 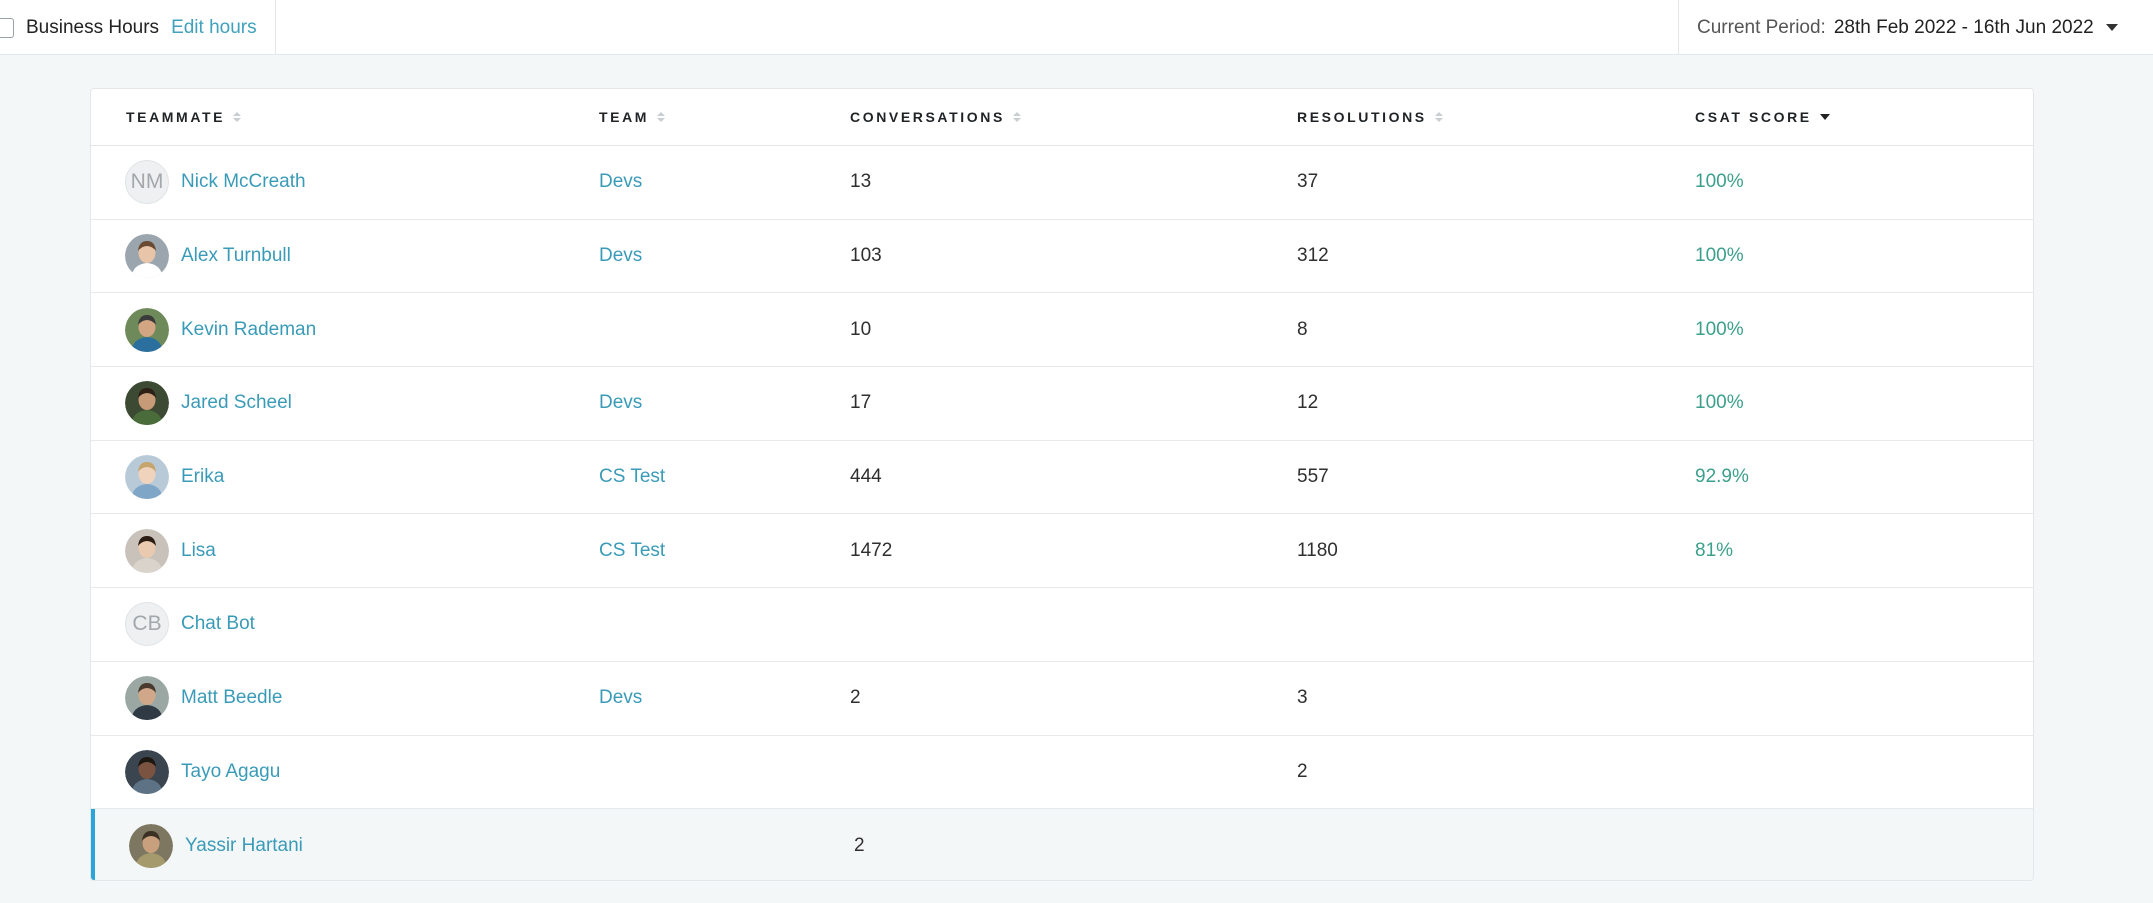 What do you see at coordinates (871, 550) in the screenshot?
I see `conversations-count: 1472` at bounding box center [871, 550].